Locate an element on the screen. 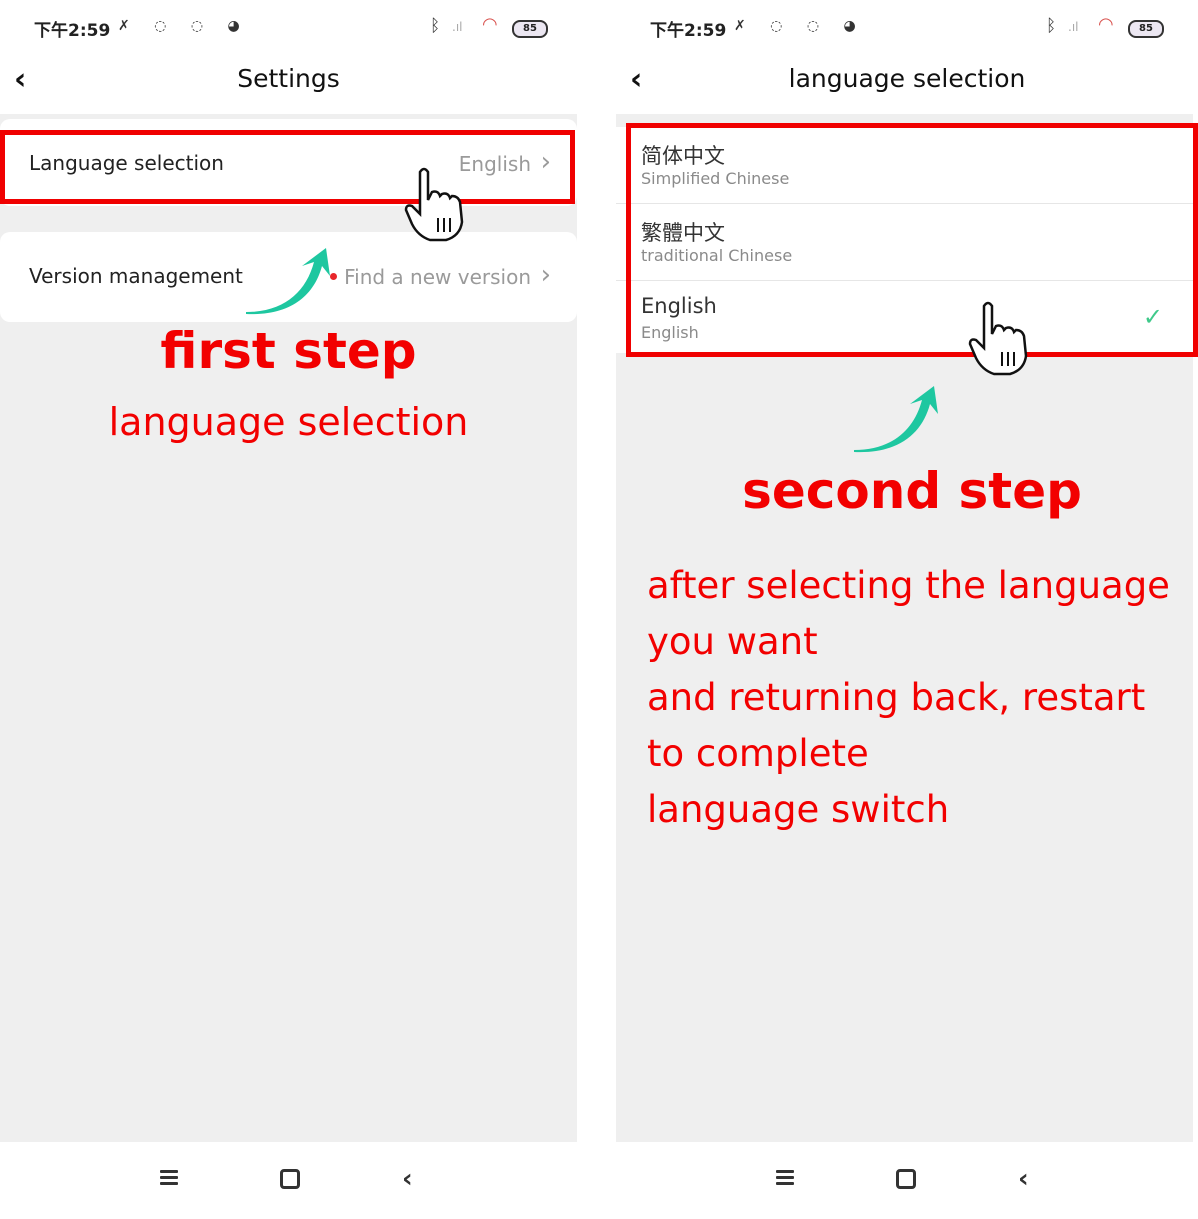  row-label: Version management is located at coordinates (136, 276).